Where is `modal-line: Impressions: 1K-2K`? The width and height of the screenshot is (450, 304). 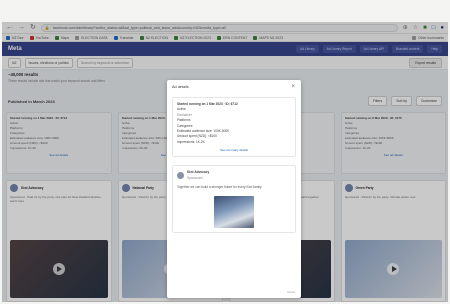
modal-line: Impressions: 1K-2K is located at coordinates (191, 141).